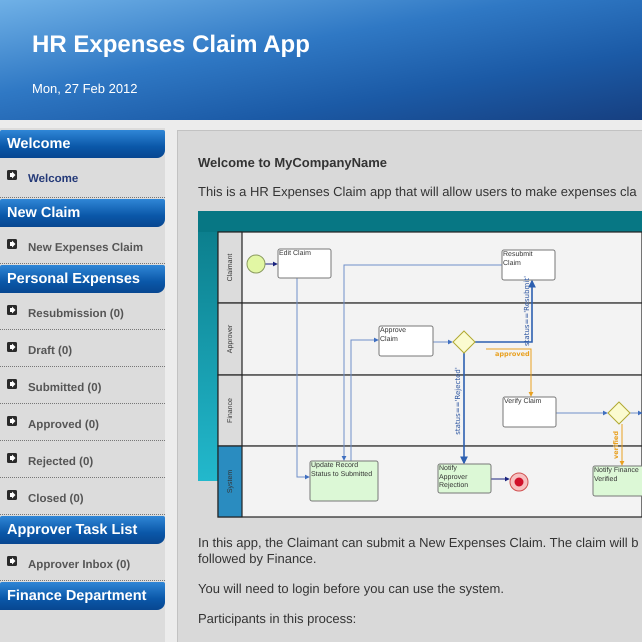 The image size is (642, 642). What do you see at coordinates (82, 596) in the screenshot?
I see `section-header: Finance Department` at bounding box center [82, 596].